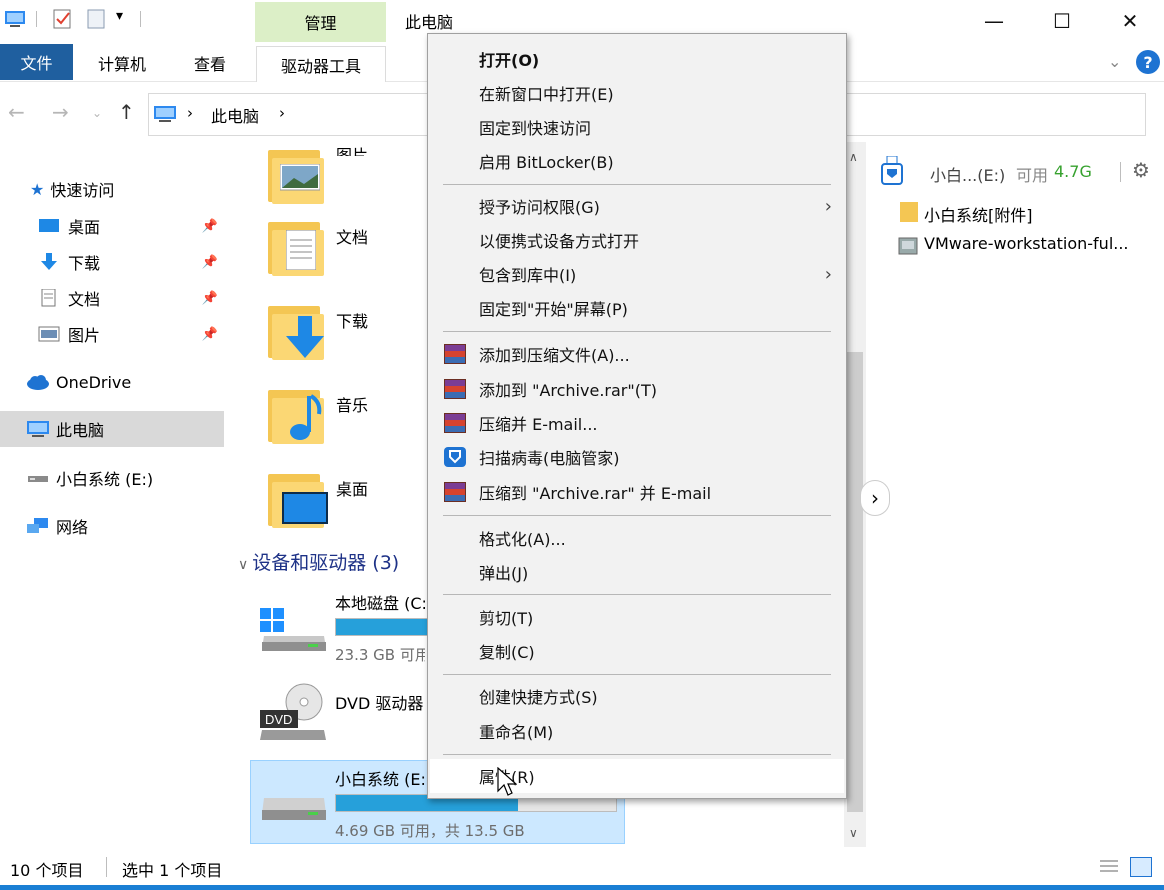  I want to click on menu-item-open: 打开(O), so click(637, 59).